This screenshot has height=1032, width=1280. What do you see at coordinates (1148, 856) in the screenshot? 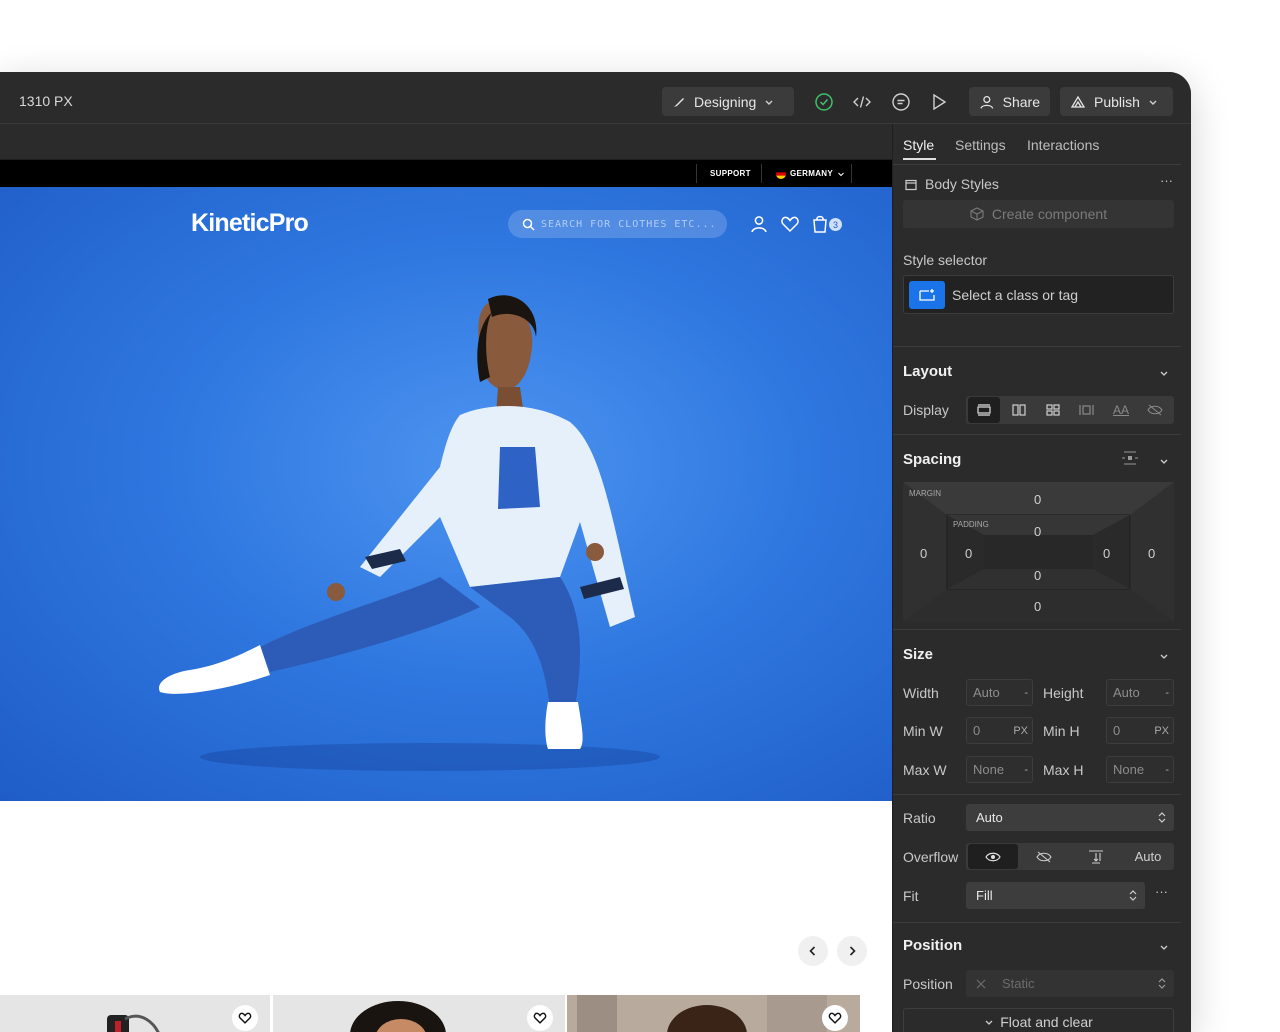
I see `overflow-auto-option: Auto` at bounding box center [1148, 856].